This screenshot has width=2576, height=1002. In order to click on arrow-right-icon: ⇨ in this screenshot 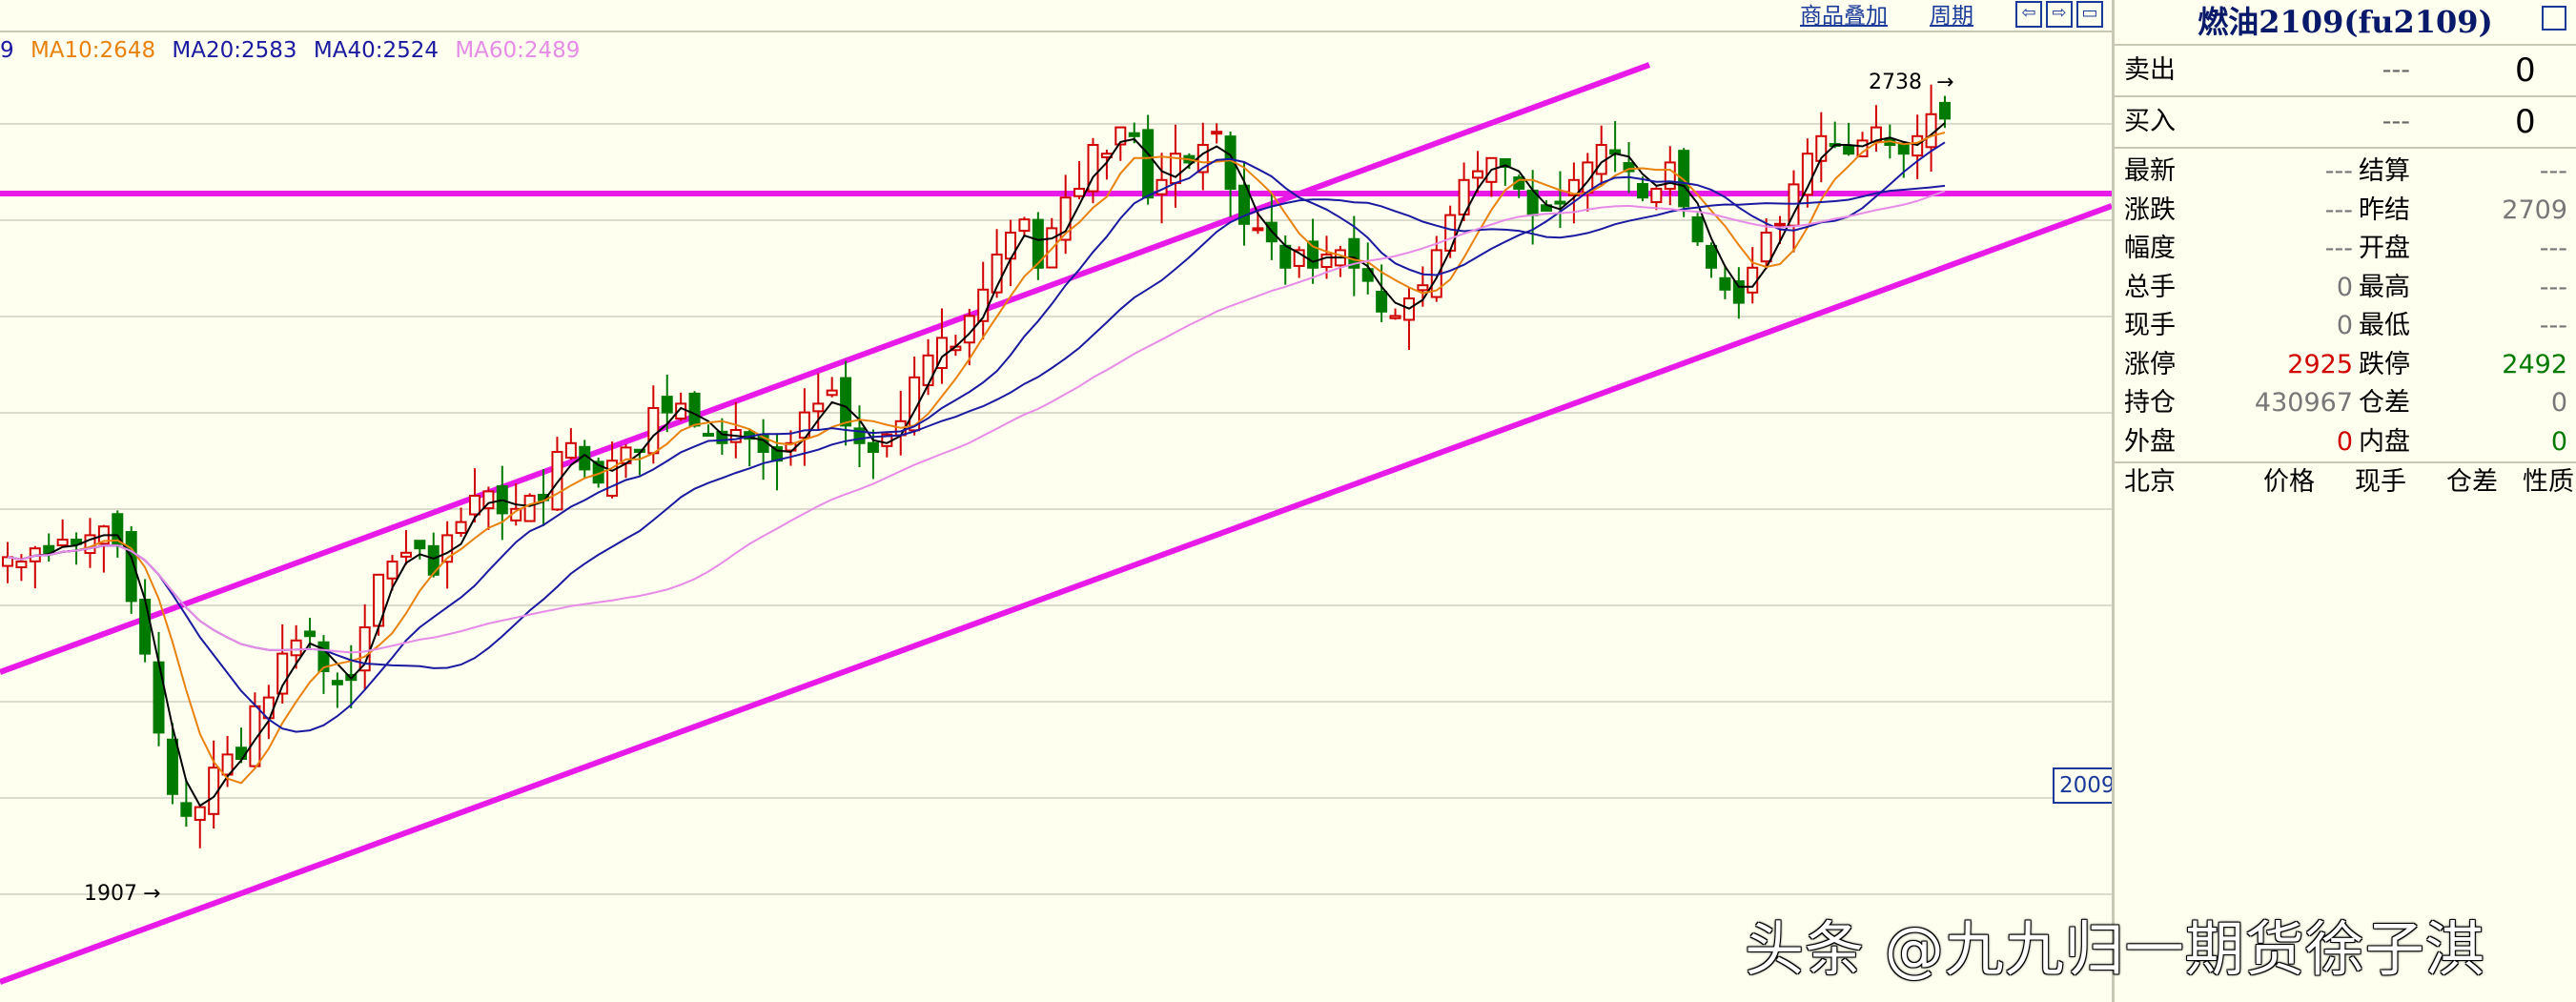, I will do `click(2059, 14)`.